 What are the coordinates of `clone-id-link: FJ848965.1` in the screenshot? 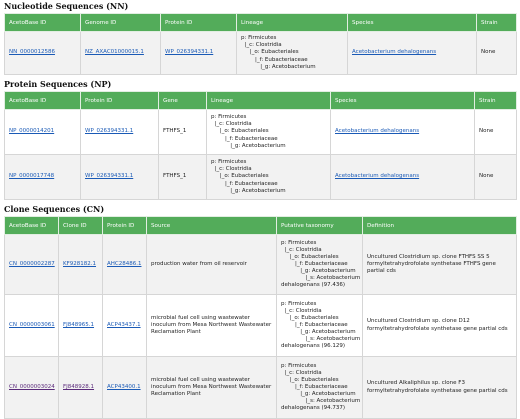 It's located at (78, 325).